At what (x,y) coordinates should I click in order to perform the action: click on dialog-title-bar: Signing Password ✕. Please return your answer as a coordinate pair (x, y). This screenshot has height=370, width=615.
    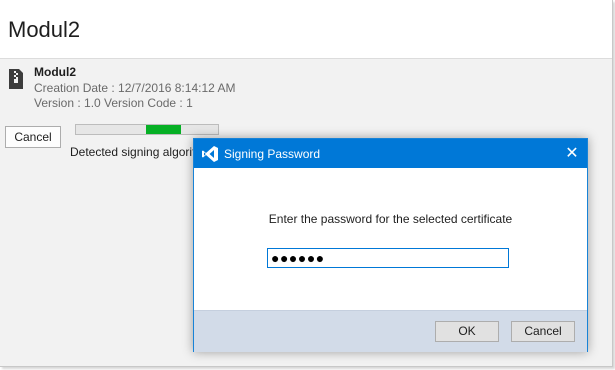
    Looking at the image, I should click on (390, 153).